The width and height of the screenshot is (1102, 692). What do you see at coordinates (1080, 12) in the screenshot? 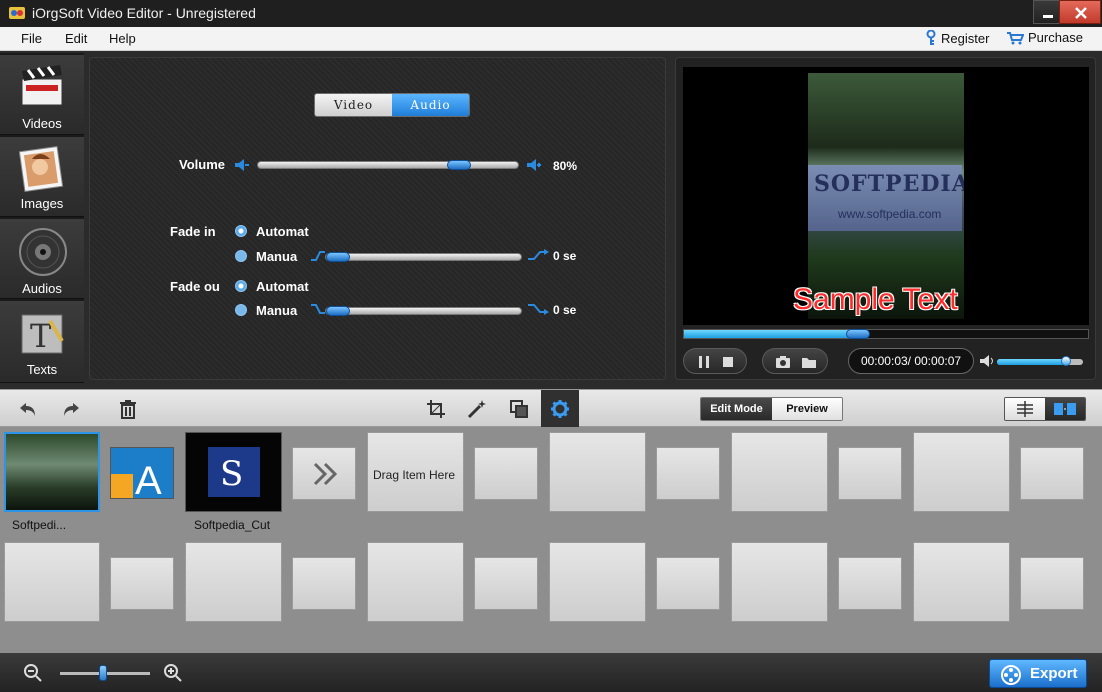
I see `close-button` at bounding box center [1080, 12].